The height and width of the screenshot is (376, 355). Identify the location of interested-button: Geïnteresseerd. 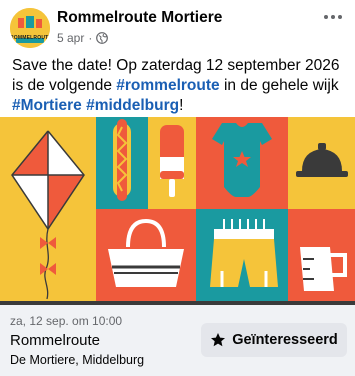
(274, 340).